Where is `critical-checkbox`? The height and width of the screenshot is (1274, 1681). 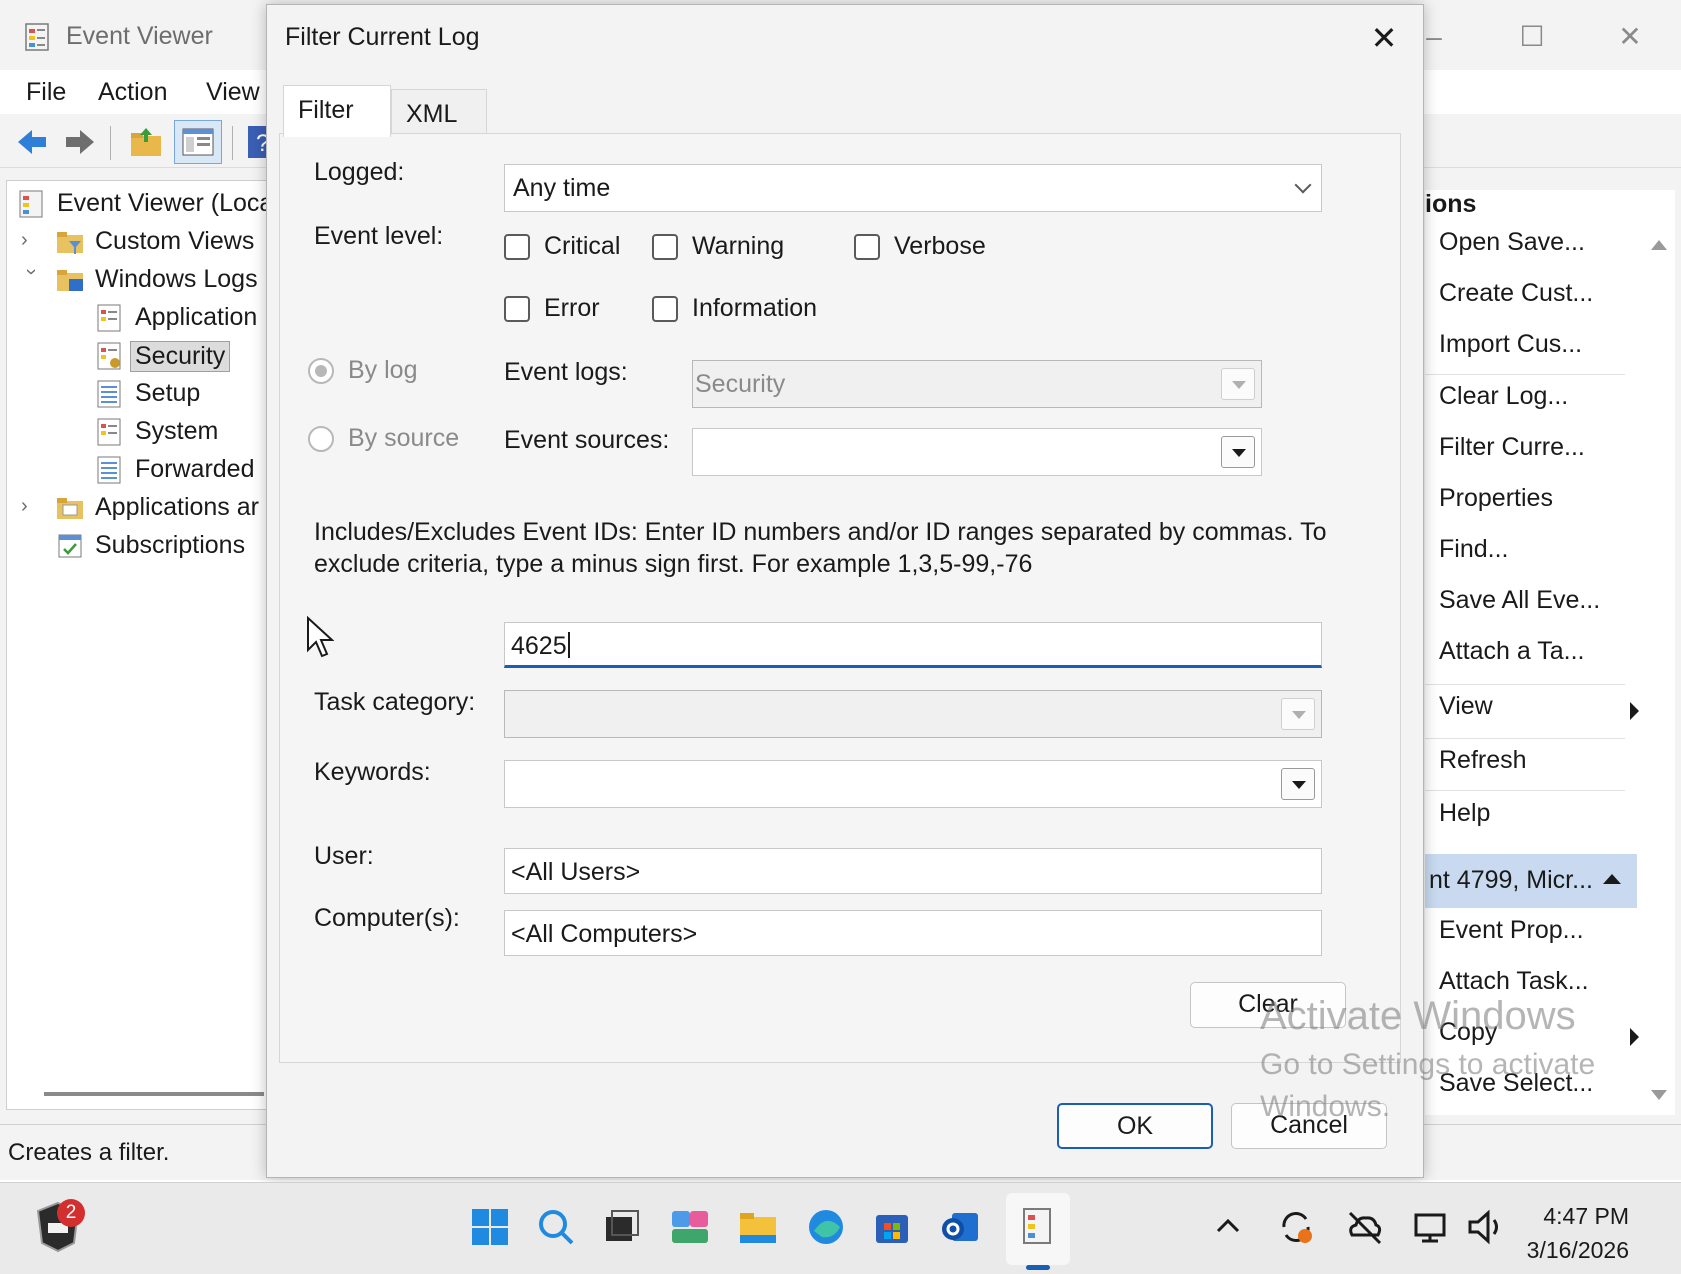 critical-checkbox is located at coordinates (517, 247).